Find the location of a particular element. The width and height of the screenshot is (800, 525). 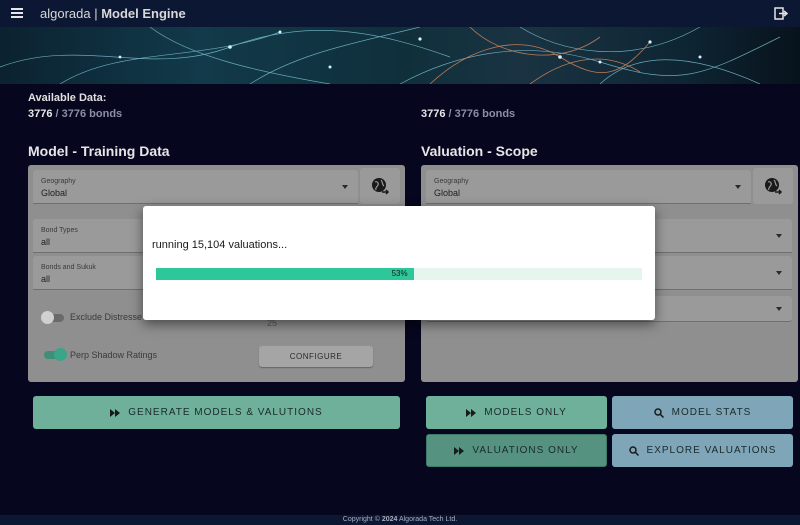

valuation-bond-count: 3776 / 3776 bonds is located at coordinates (468, 114).